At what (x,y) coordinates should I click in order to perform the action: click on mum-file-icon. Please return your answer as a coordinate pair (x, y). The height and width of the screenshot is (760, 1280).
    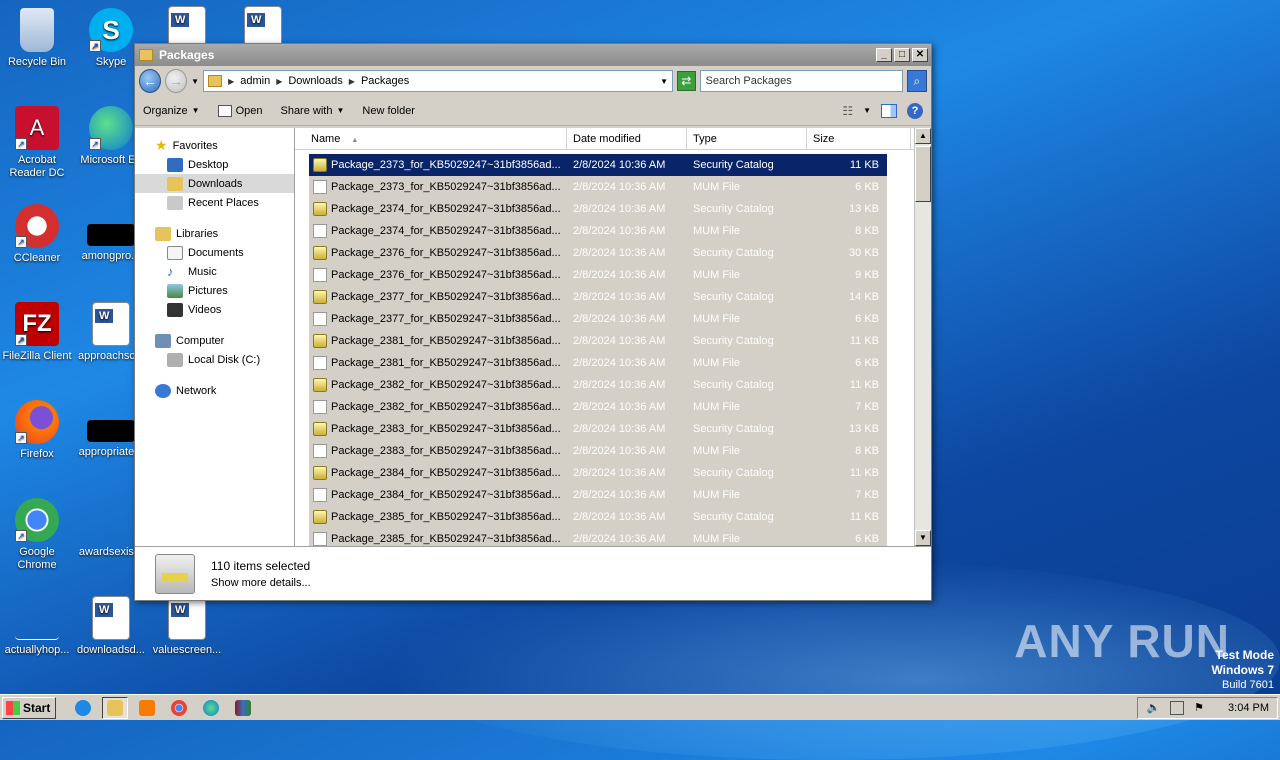
    Looking at the image, I should click on (320, 495).